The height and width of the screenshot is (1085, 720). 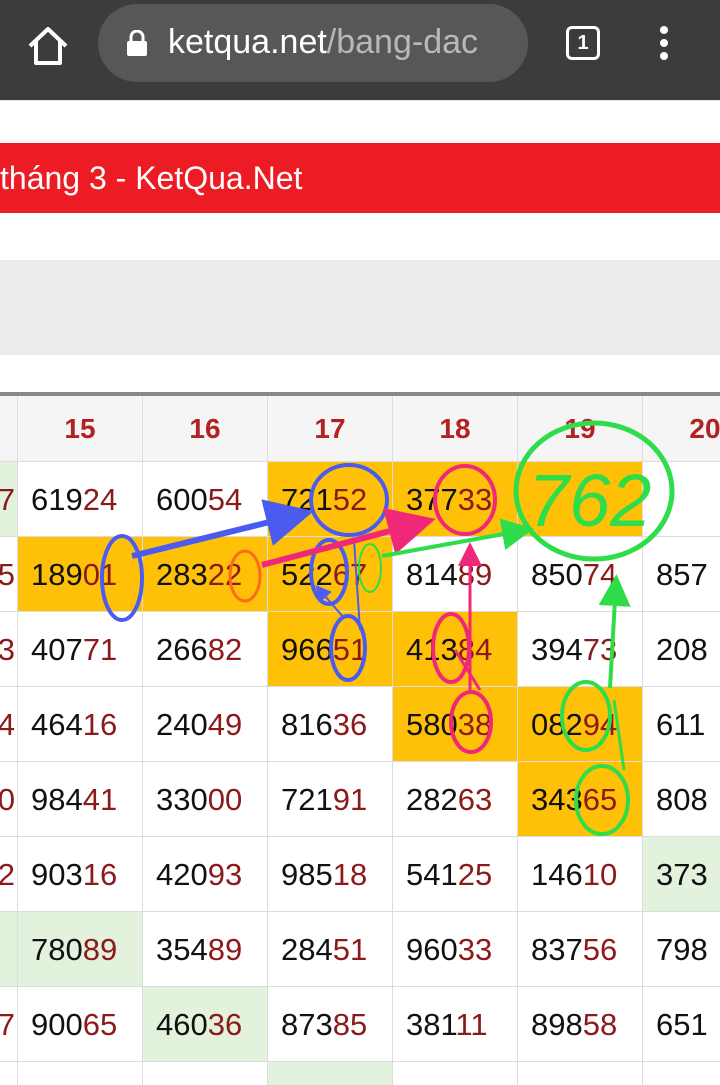 I want to click on number-prefix: 266, so click(x=182, y=649).